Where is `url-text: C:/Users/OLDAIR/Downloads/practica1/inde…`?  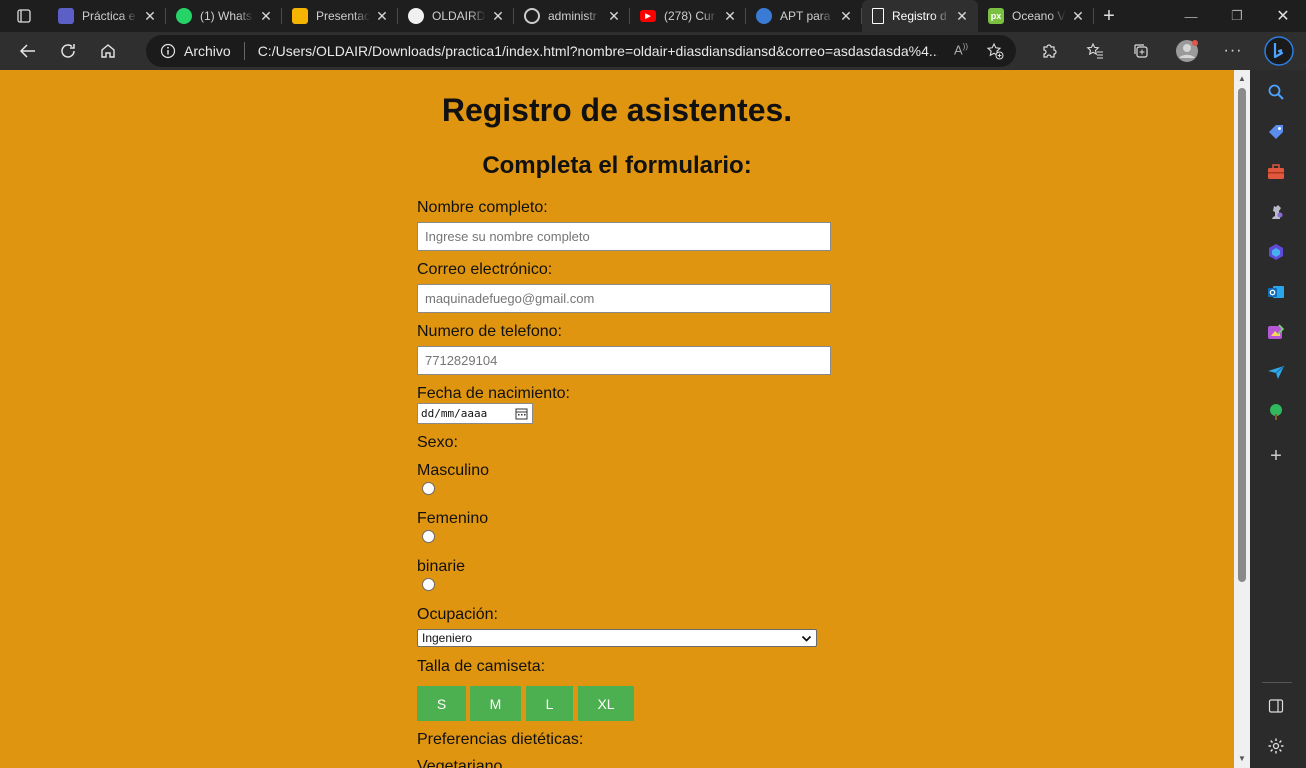
url-text: C:/Users/OLDAIR/Downloads/practica1/inde… is located at coordinates (598, 51).